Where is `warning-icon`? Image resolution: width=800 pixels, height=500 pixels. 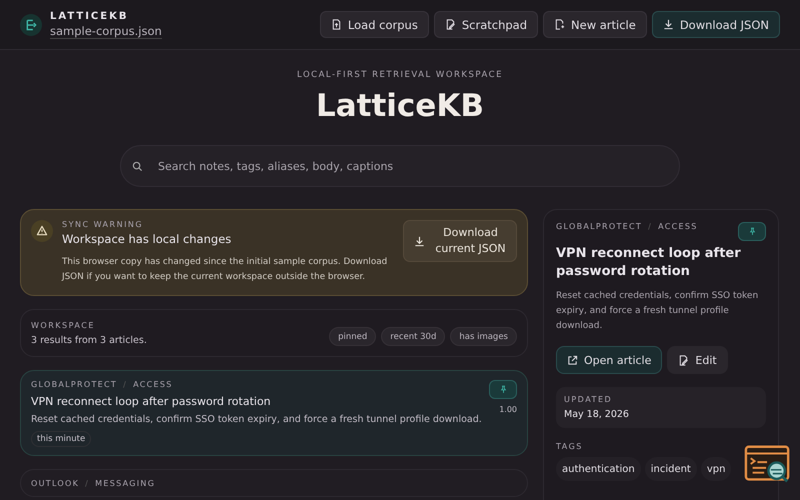
warning-icon is located at coordinates (42, 231).